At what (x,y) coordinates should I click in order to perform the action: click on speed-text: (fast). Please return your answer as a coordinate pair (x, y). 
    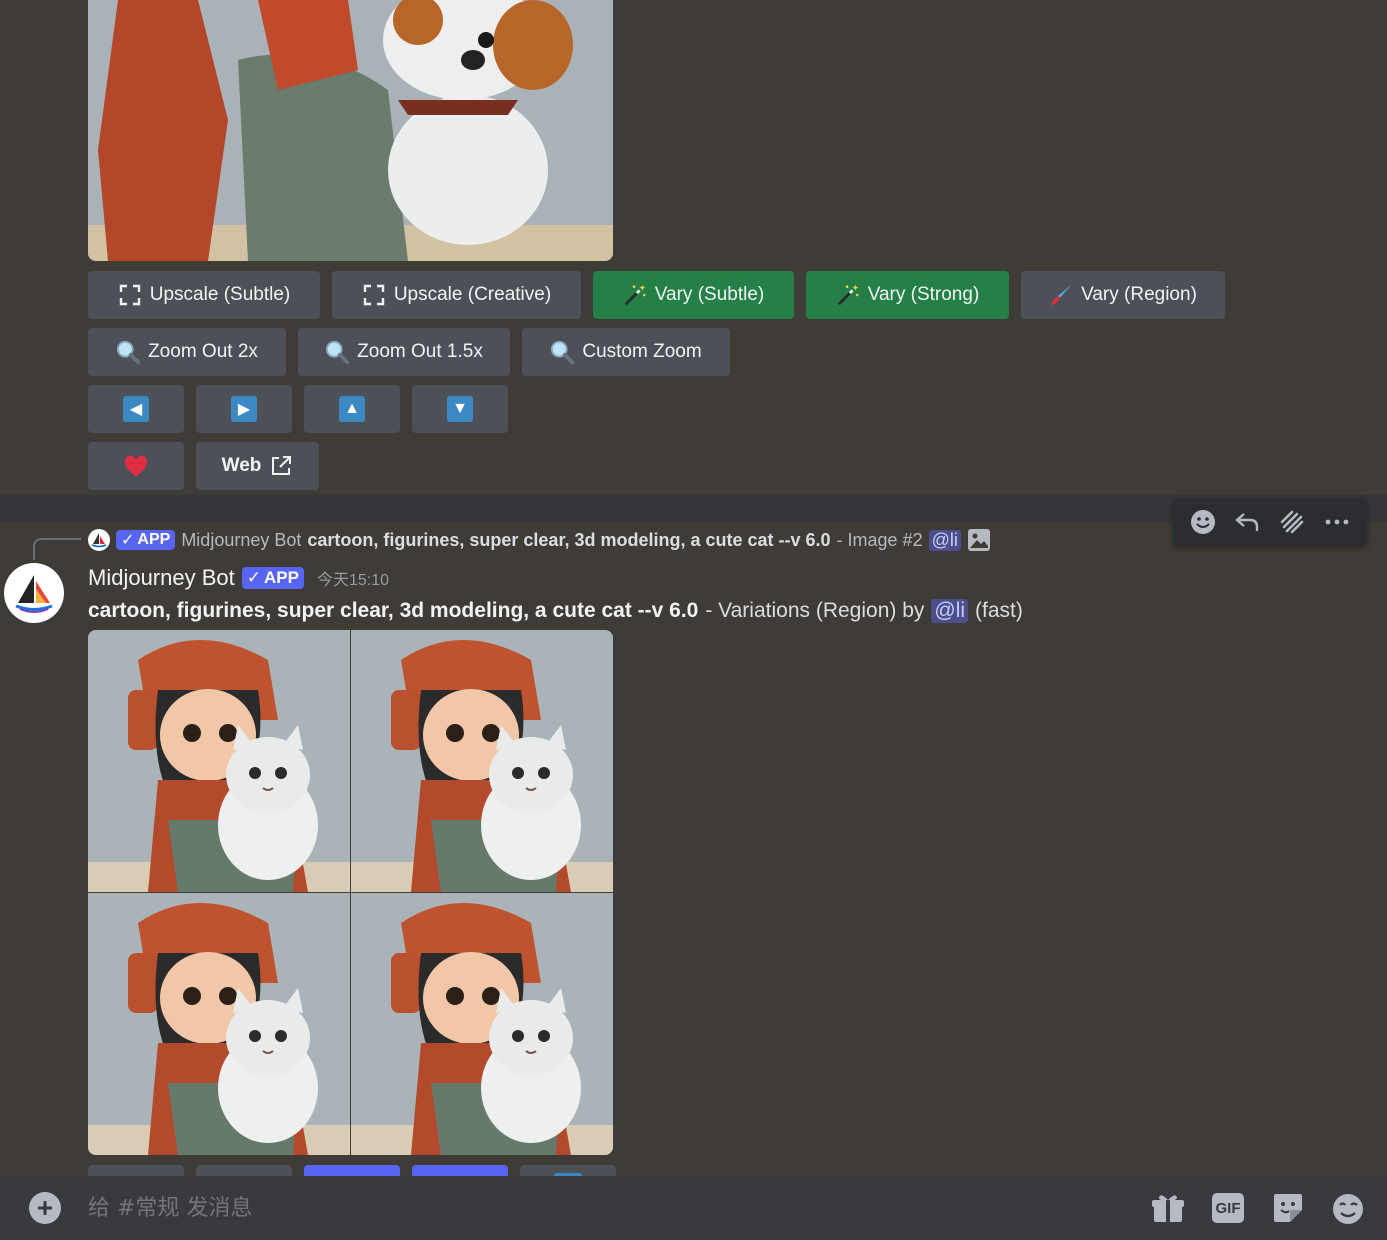
    Looking at the image, I should click on (999, 610).